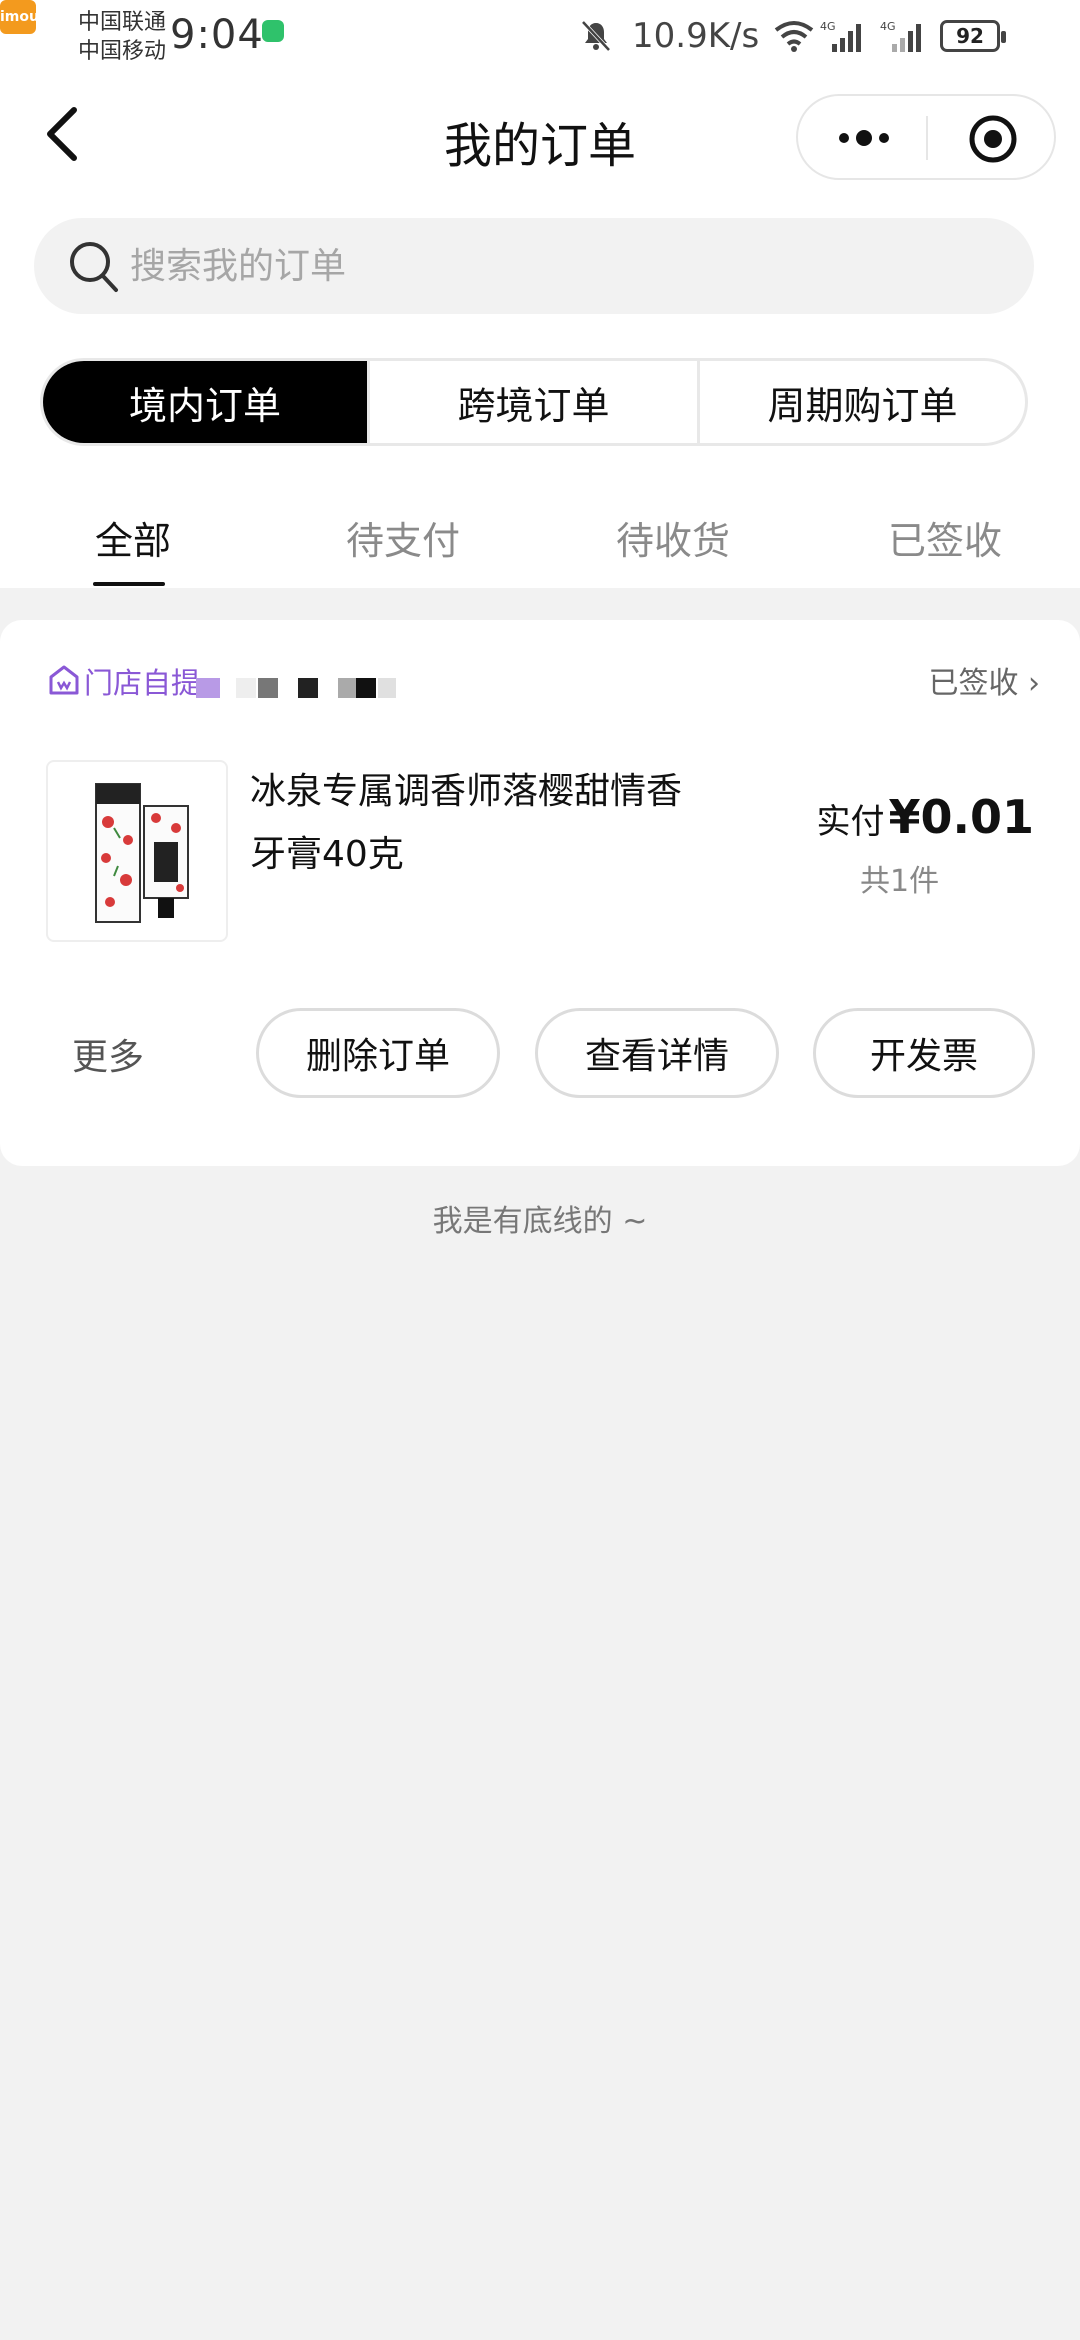 The image size is (1080, 2340). I want to click on order-status-link: 已签收 ›, so click(984, 680).